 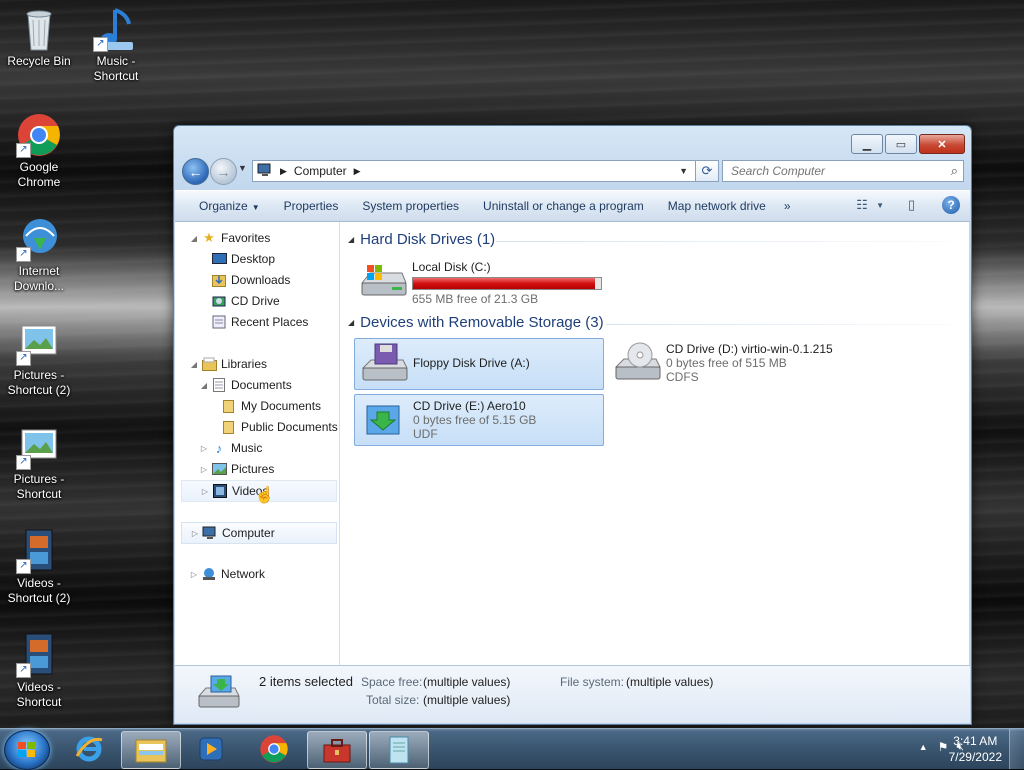 I want to click on desktop-icon-videos-shortcut-2: ↗ Videos - Shortcut (2), so click(x=39, y=567).